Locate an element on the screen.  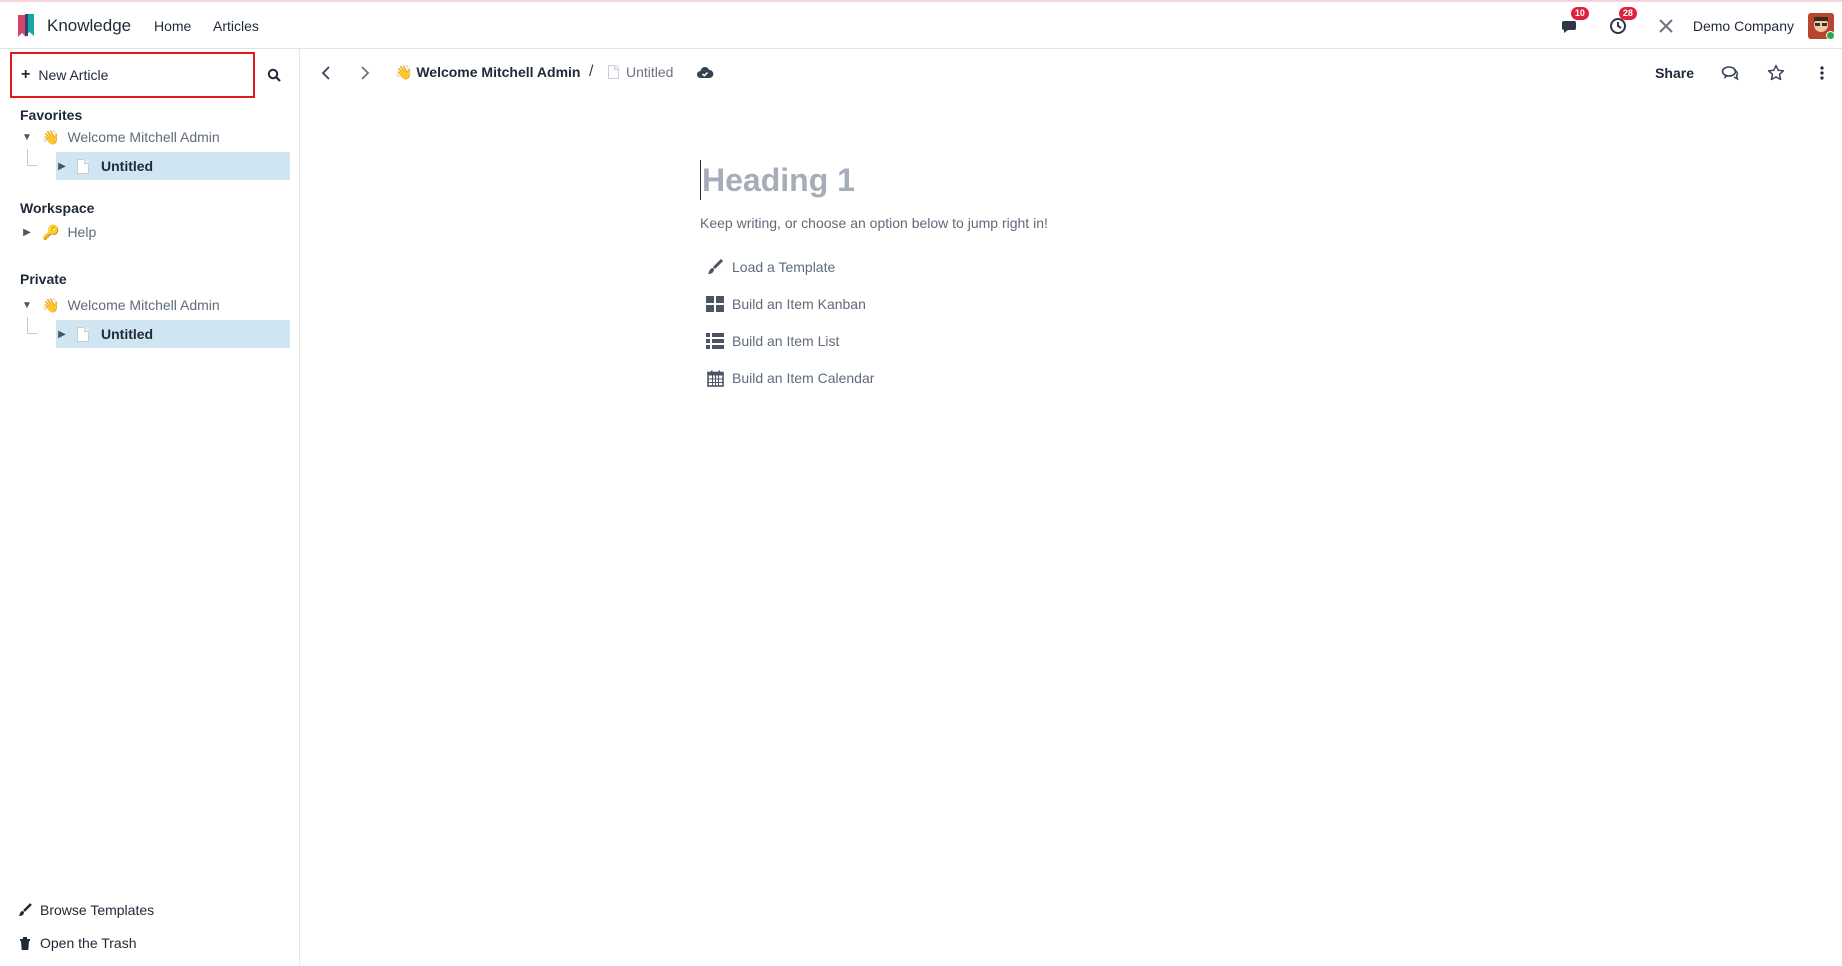
messages-badge: 10 is located at coordinates (1579, 13).